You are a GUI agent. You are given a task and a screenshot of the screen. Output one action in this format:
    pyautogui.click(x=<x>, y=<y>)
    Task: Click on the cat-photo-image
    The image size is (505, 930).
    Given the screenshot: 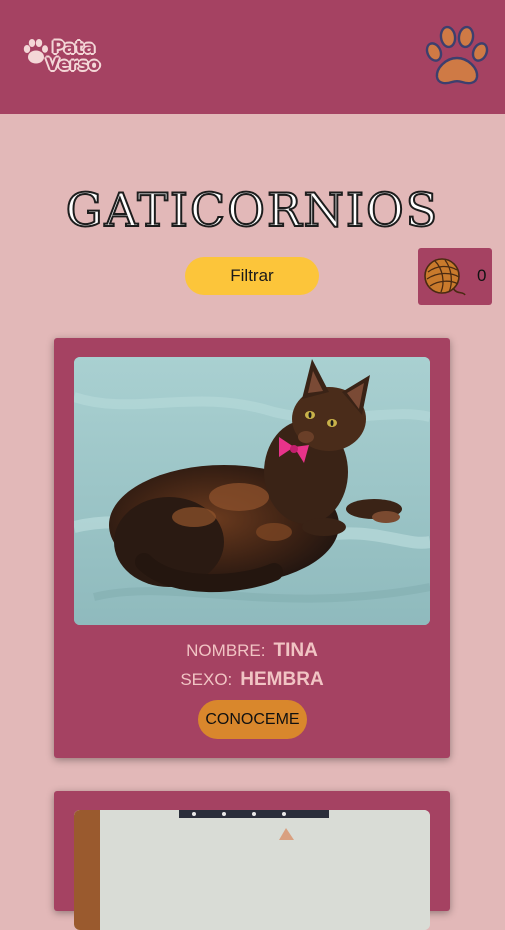 What is the action you would take?
    pyautogui.click(x=252, y=870)
    